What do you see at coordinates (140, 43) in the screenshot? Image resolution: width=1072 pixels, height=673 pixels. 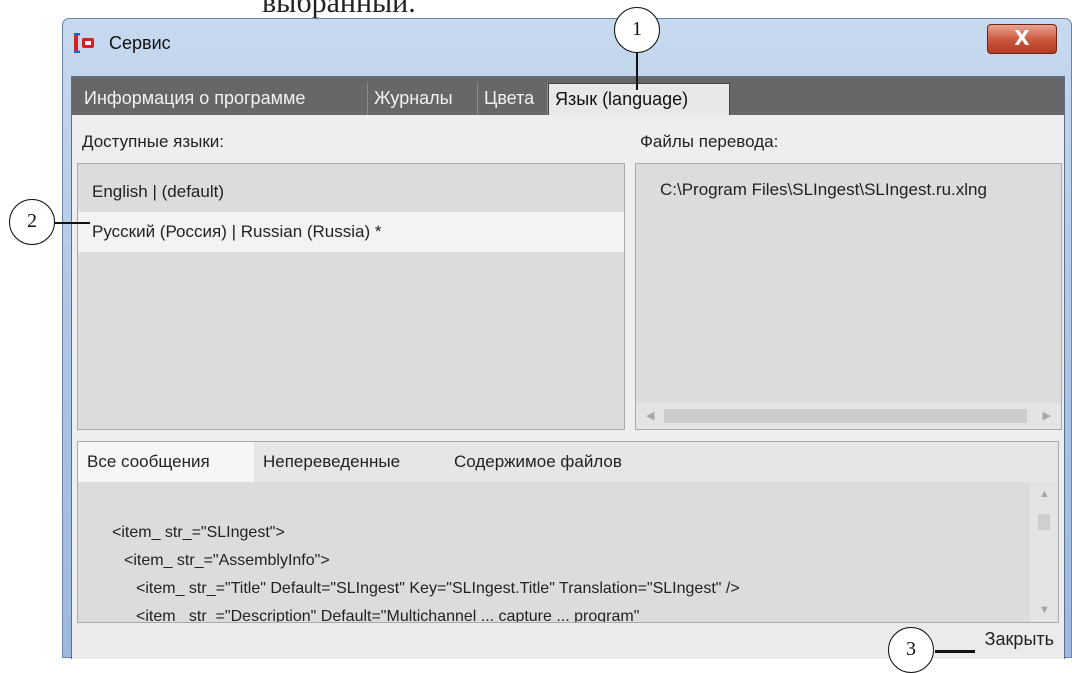 I see `window-title: Сервис` at bounding box center [140, 43].